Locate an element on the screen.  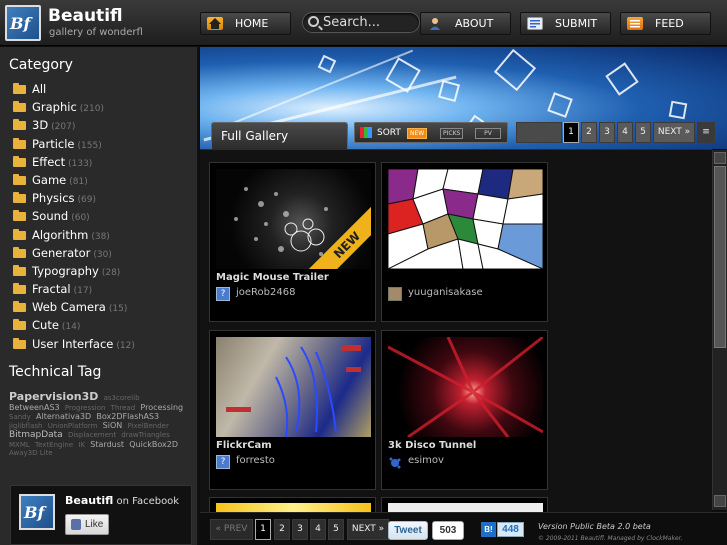
facebook-like-button: Like is located at coordinates (87, 524).